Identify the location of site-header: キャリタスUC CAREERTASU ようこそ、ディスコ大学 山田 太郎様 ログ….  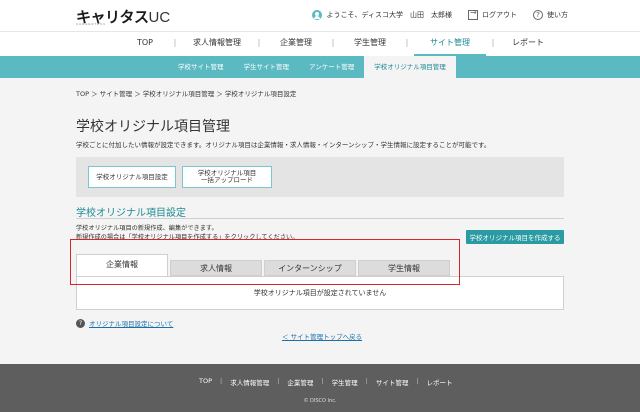
(320, 16).